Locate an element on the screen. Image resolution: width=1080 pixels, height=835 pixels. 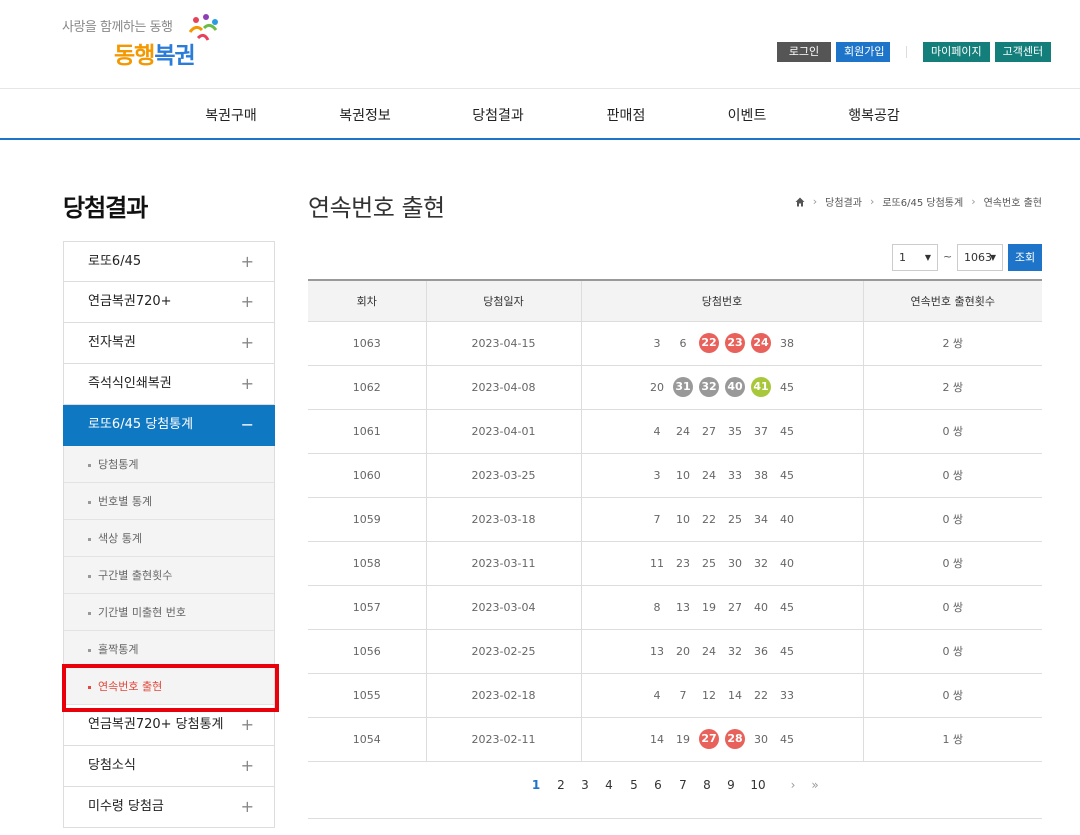
cell-round: 1056 is located at coordinates (367, 651).